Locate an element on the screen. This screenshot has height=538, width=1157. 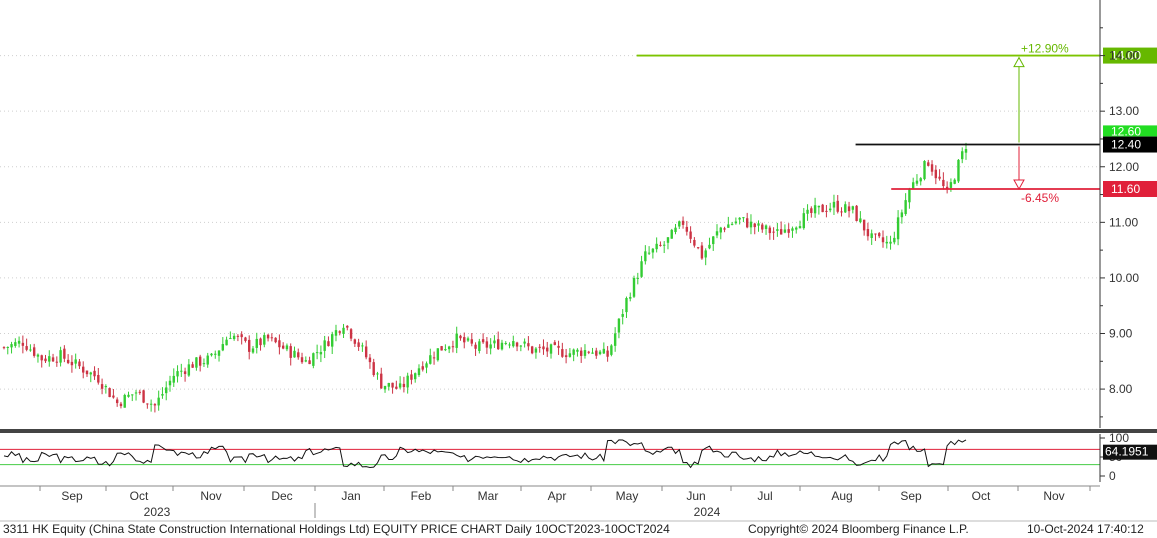
month-label: Oct is located at coordinates (981, 496).